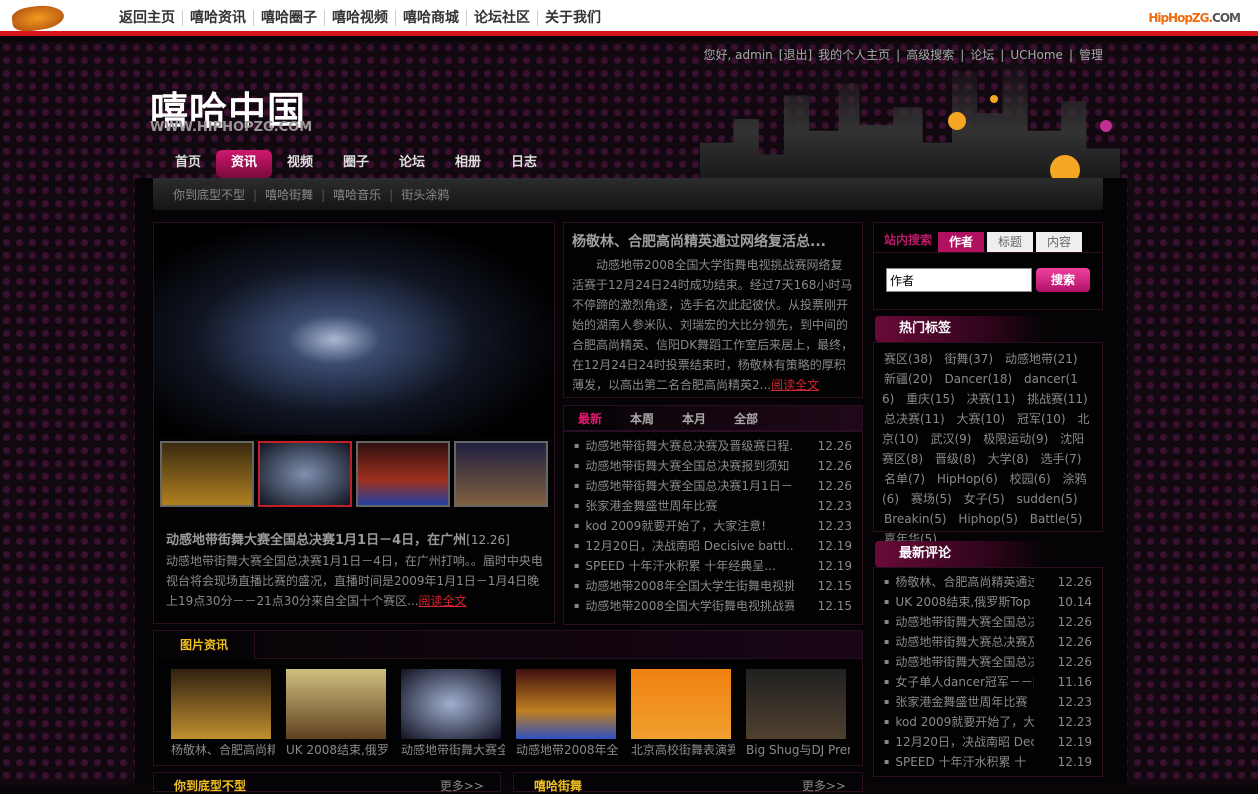 The height and width of the screenshot is (794, 1258). Describe the element at coordinates (218, 18) in the screenshot. I see `top-nav-news: 嘻哈资讯` at that location.